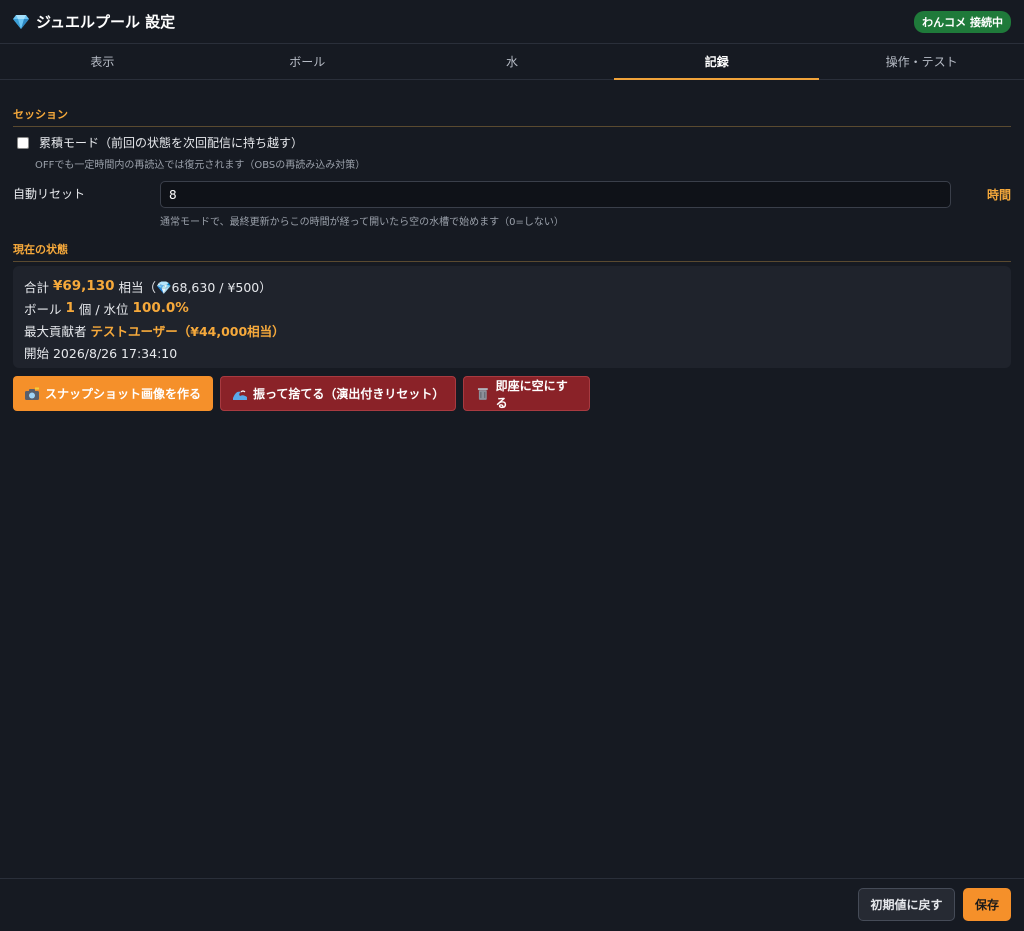 The image size is (1024, 931). What do you see at coordinates (55, 331) in the screenshot?
I see `top-contributor-prefix: 最大貢献者` at bounding box center [55, 331].